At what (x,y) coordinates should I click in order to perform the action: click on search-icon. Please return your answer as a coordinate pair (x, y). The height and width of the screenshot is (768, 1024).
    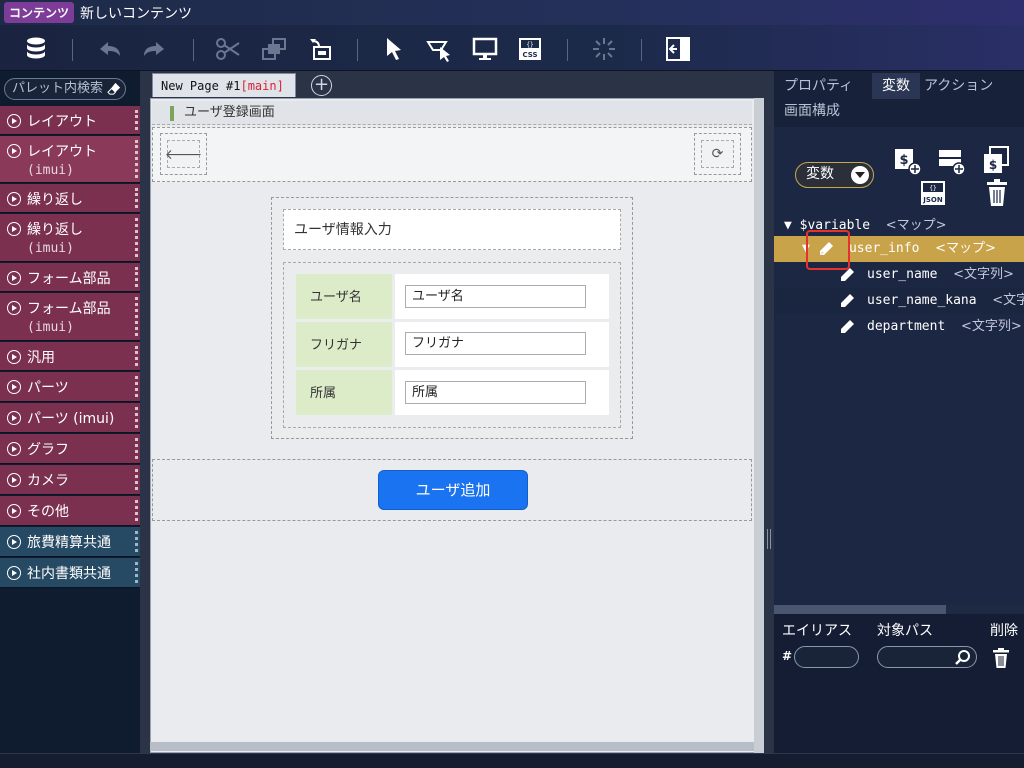
    Looking at the image, I should click on (962, 657).